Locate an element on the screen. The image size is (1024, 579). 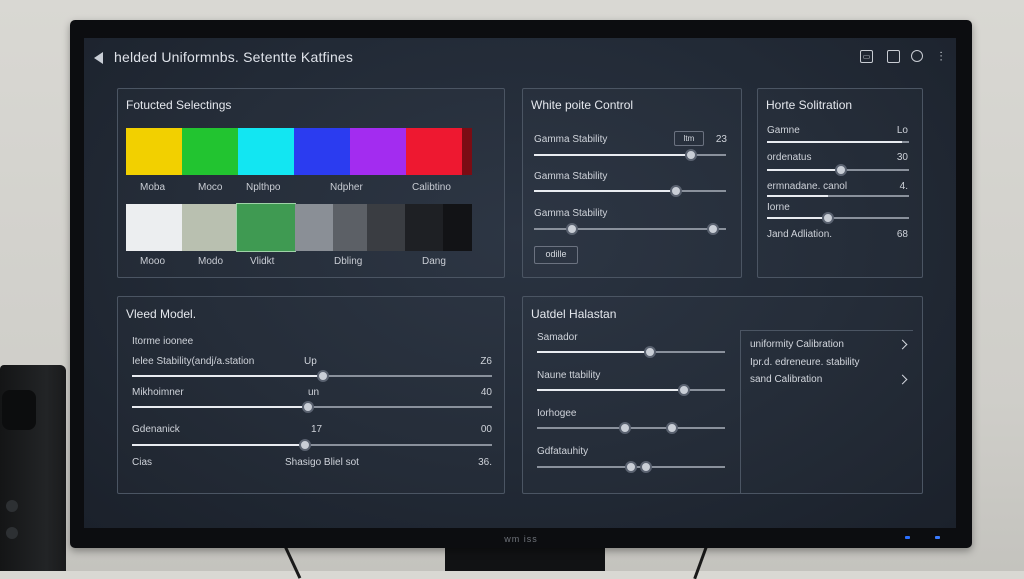
setting-mid-value: Shasigo Bliel sot is located at coordinates (322, 462).